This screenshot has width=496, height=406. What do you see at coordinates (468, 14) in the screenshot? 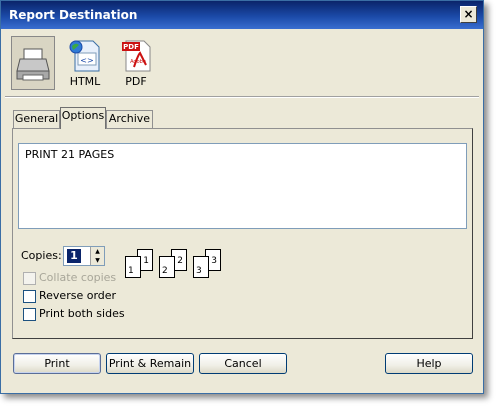
I see `close-button: ×` at bounding box center [468, 14].